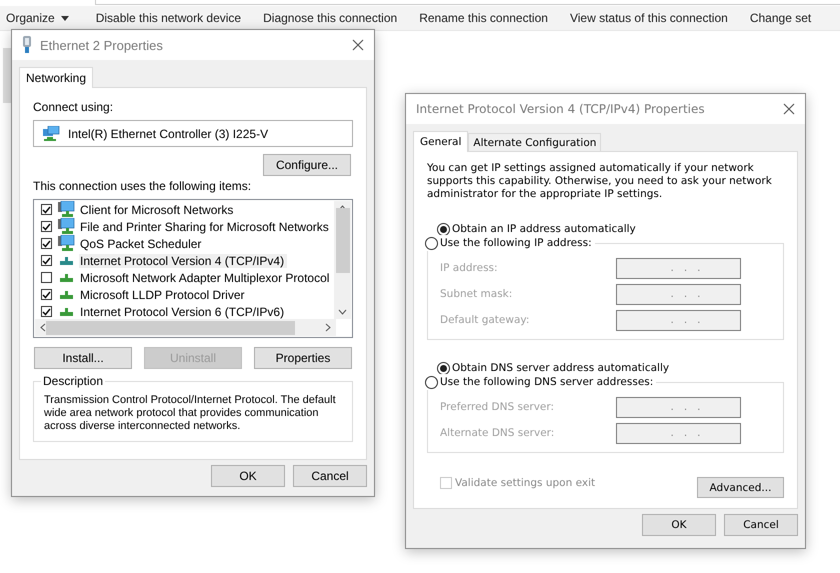 This screenshot has width=840, height=573. What do you see at coordinates (561, 109) in the screenshot?
I see `window-title: Internet Protocol Version 4 (TCP/IPv4) Properties` at bounding box center [561, 109].